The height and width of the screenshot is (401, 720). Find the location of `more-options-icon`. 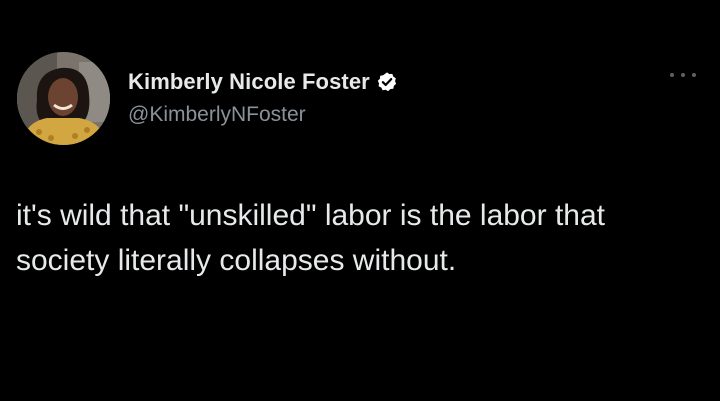

more-options-icon is located at coordinates (683, 75).